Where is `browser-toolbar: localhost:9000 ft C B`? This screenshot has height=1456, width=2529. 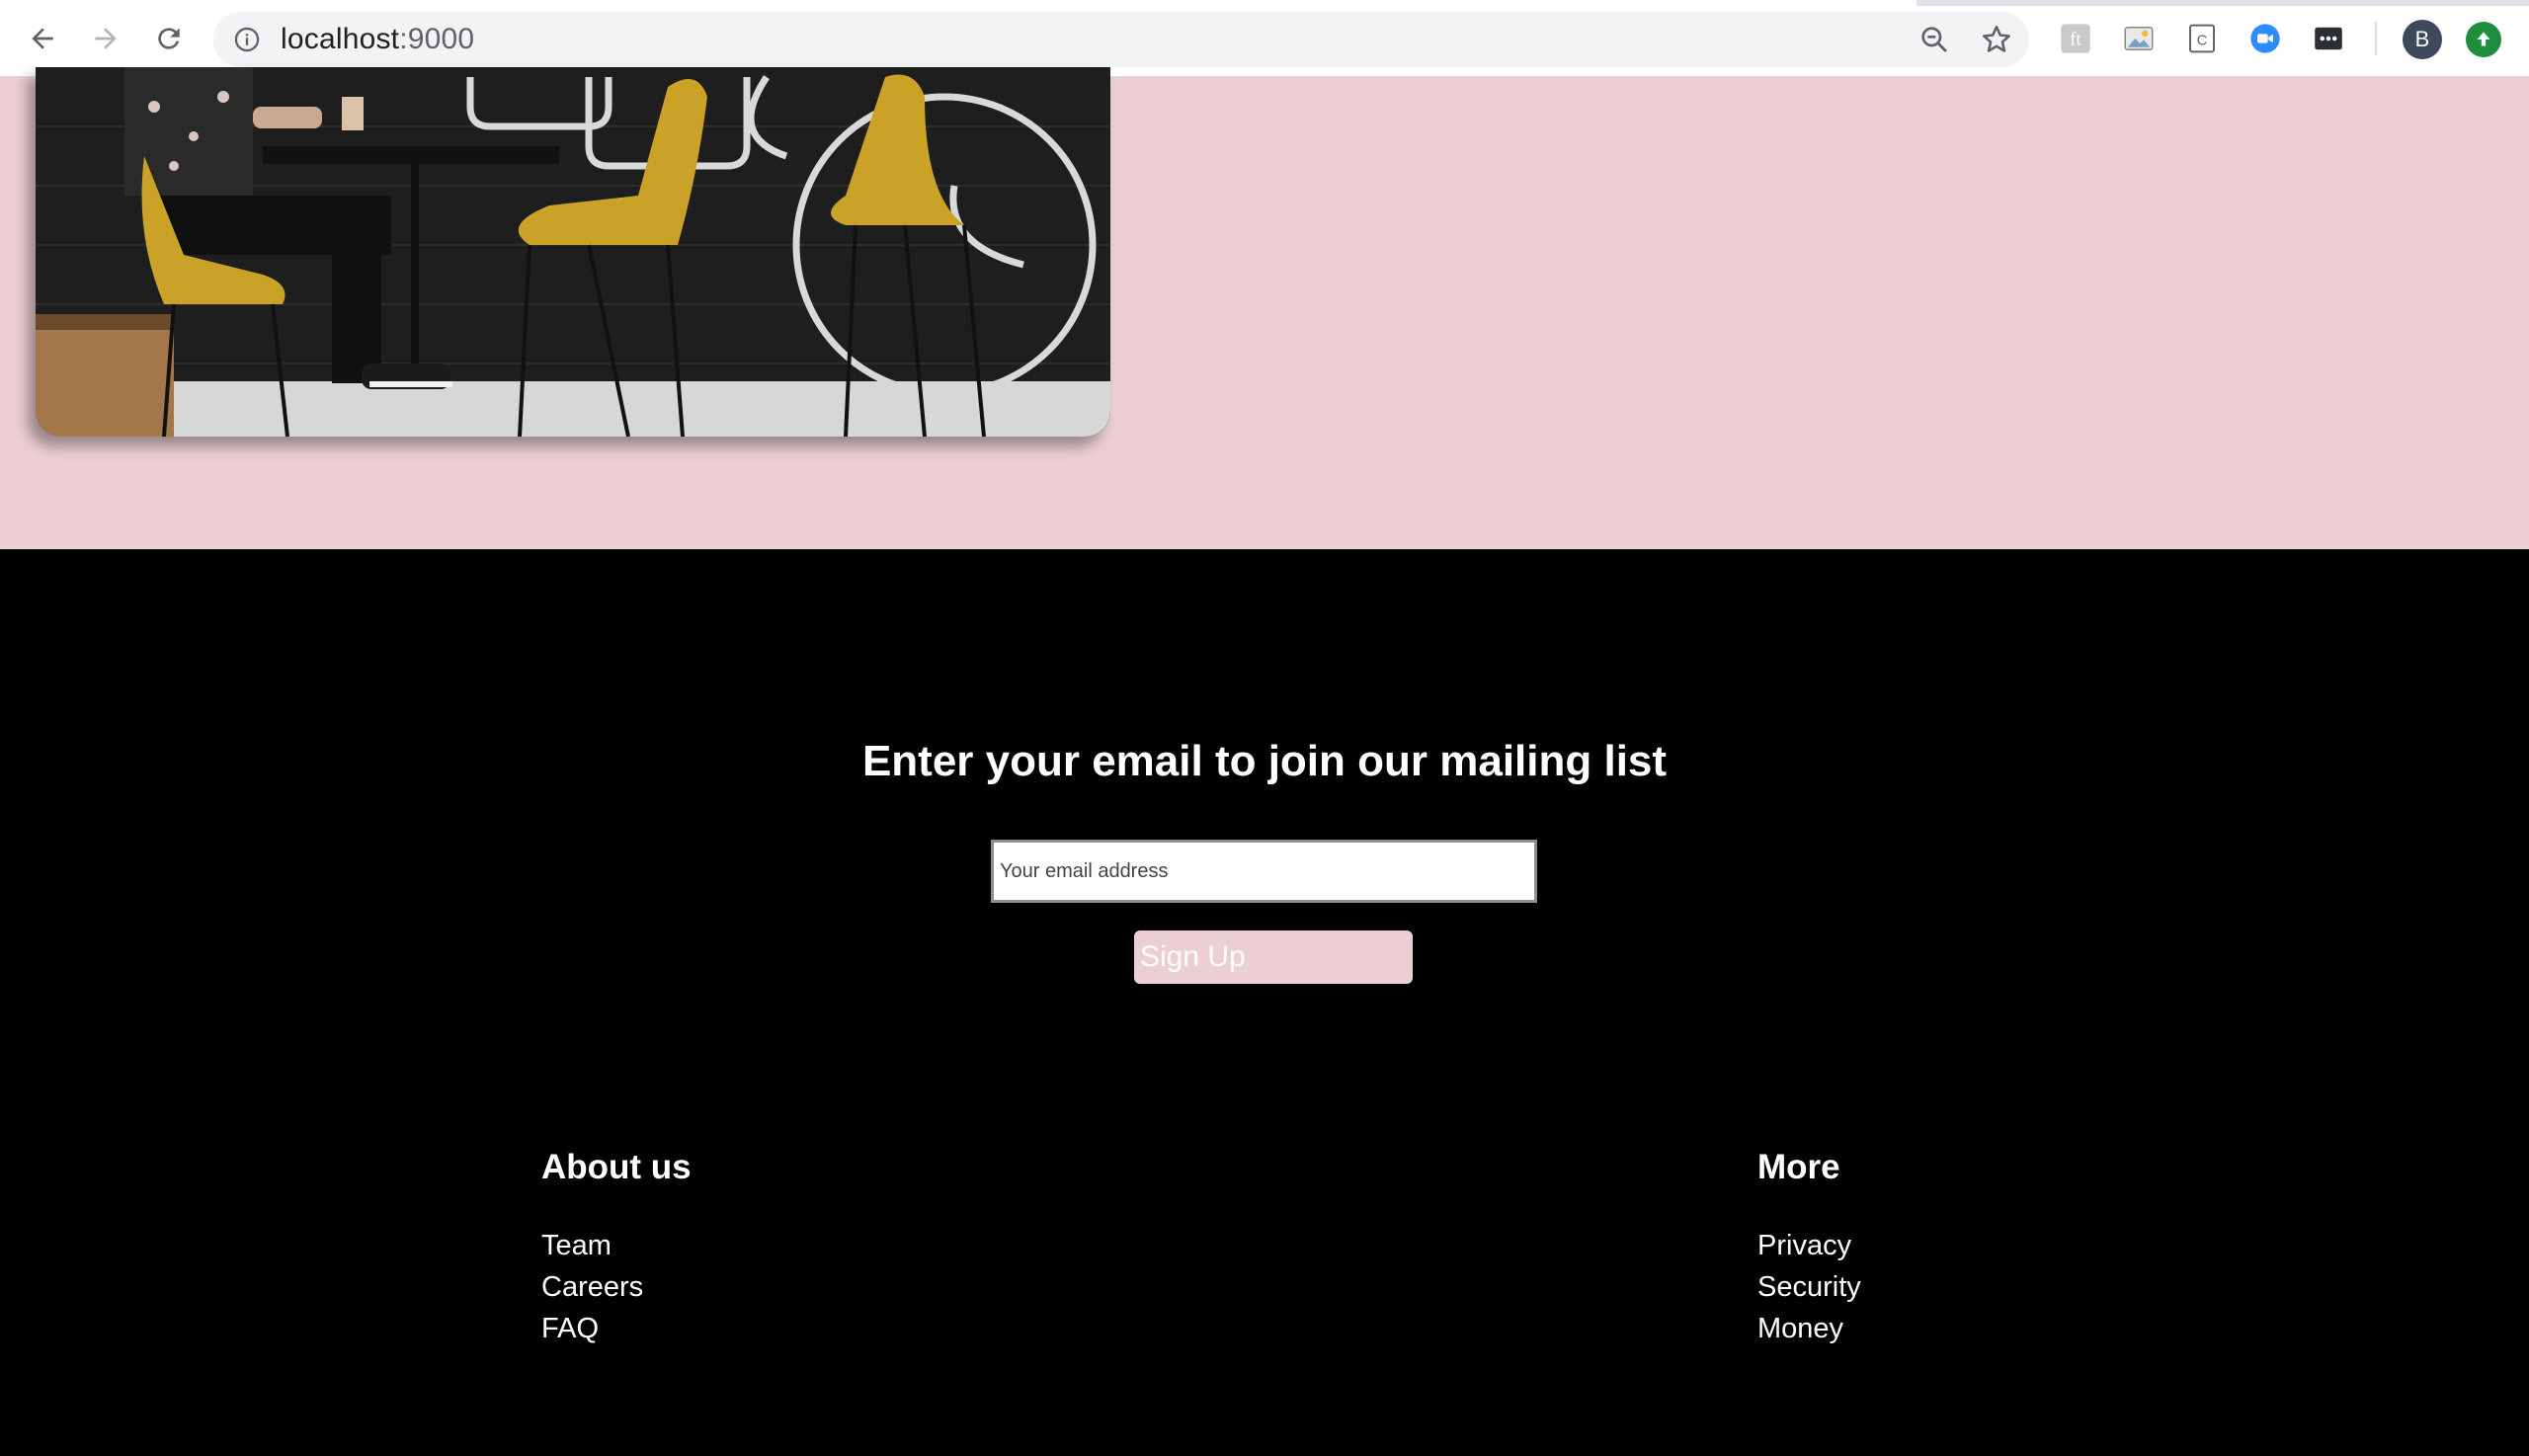 browser-toolbar: localhost:9000 ft C B is located at coordinates (1264, 38).